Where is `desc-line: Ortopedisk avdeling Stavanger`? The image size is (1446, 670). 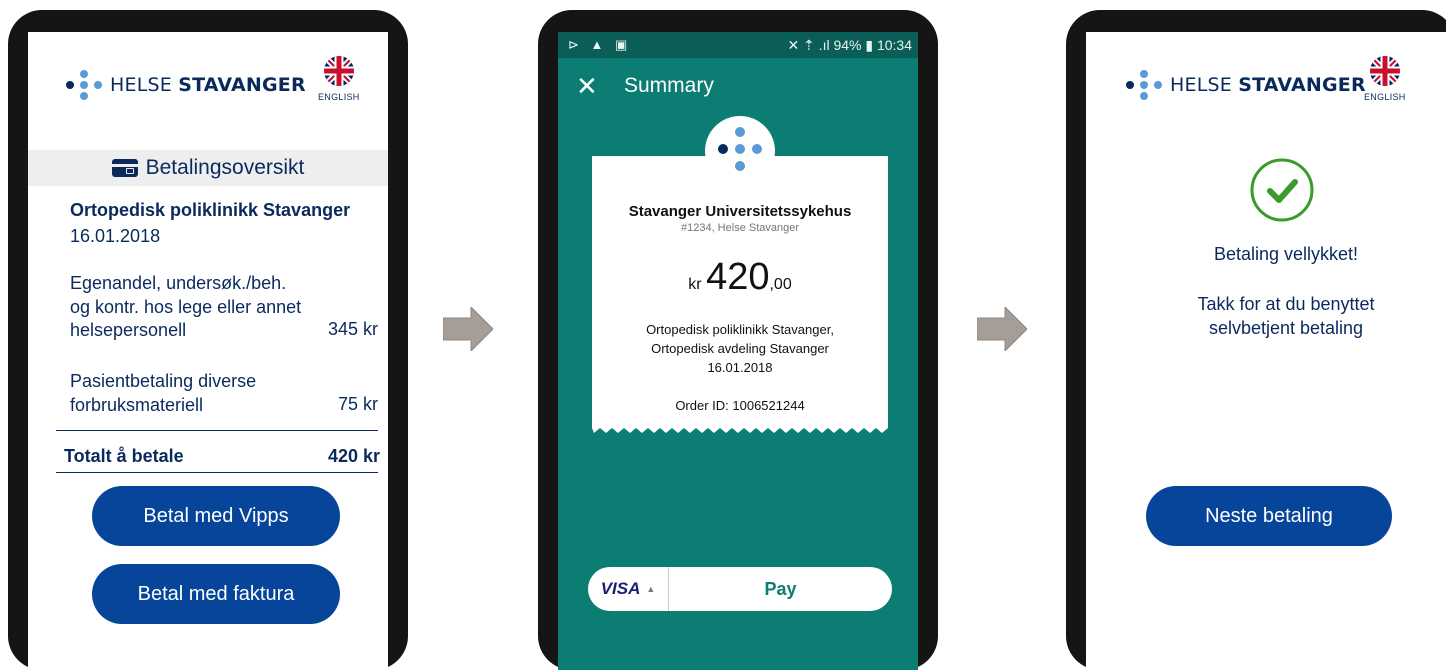
desc-line: Ortopedisk avdeling Stavanger is located at coordinates (740, 348).